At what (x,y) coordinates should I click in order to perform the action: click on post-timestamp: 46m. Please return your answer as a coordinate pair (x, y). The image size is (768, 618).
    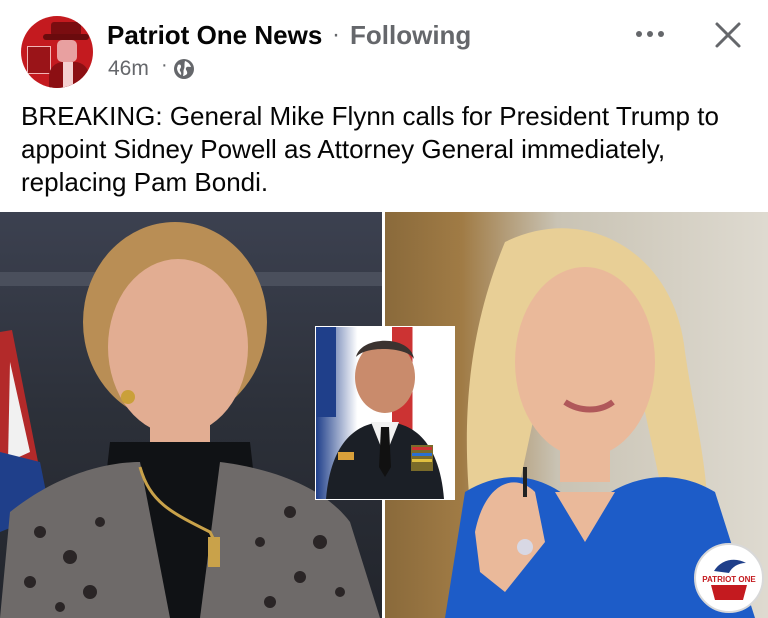
    Looking at the image, I should click on (128, 69).